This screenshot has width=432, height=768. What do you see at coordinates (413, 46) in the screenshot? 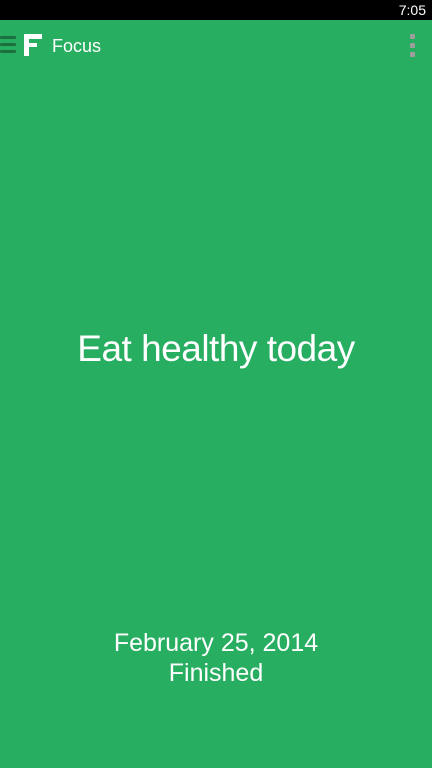
I see `overflow-menu-icon` at bounding box center [413, 46].